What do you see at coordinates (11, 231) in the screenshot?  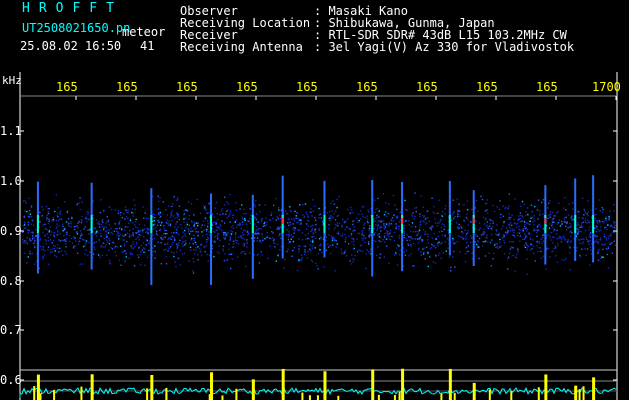 I see `y-tick-0-9: 0.9` at bounding box center [11, 231].